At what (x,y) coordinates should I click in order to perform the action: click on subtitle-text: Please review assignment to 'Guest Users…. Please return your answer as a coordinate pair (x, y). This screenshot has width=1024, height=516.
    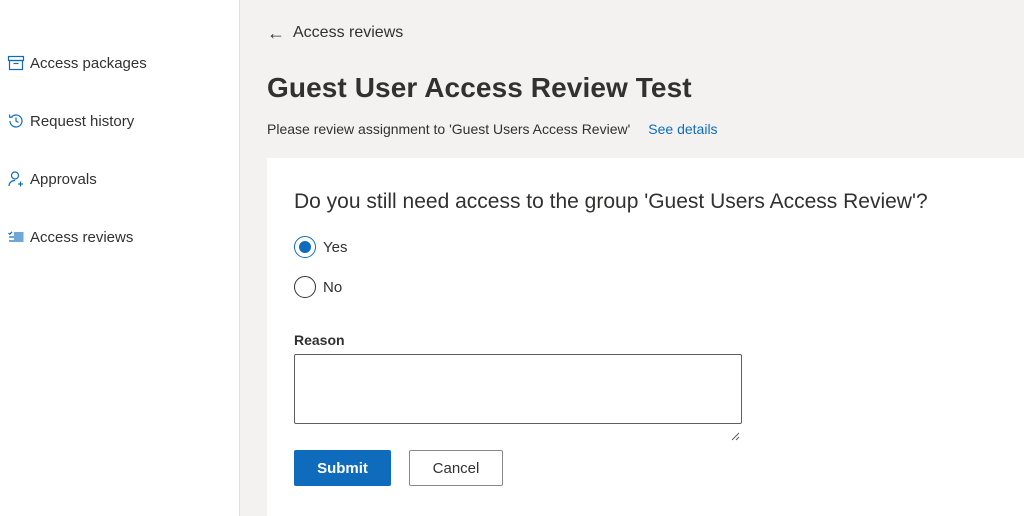
    Looking at the image, I should click on (449, 129).